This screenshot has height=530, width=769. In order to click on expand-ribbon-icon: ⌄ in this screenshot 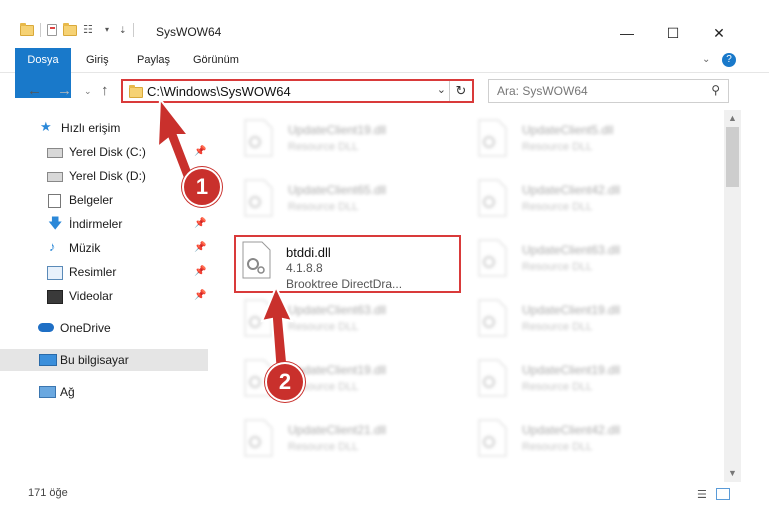, I will do `click(706, 60)`.